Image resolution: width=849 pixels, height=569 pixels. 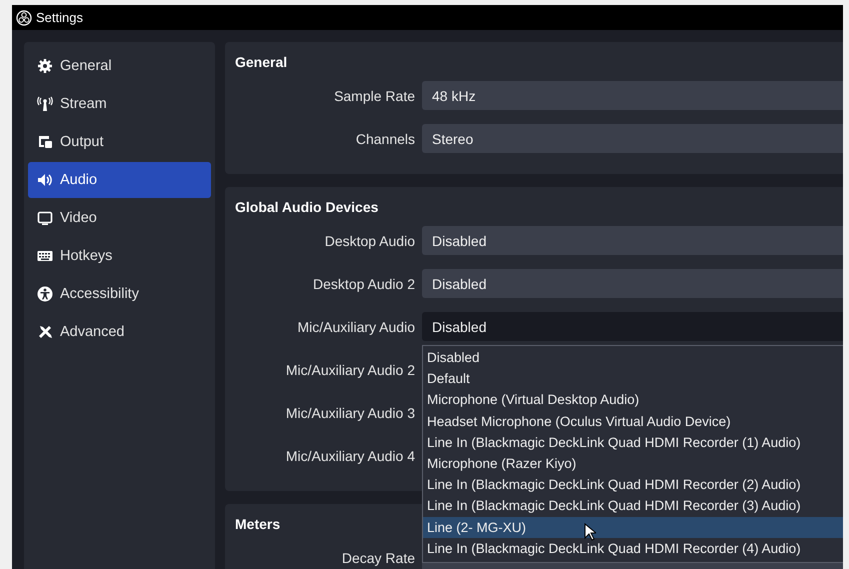 What do you see at coordinates (633, 442) in the screenshot?
I see `dropdown-option: Line In (Blackmagic DeckLink Quad HDMI Recorder (1) Audio)` at bounding box center [633, 442].